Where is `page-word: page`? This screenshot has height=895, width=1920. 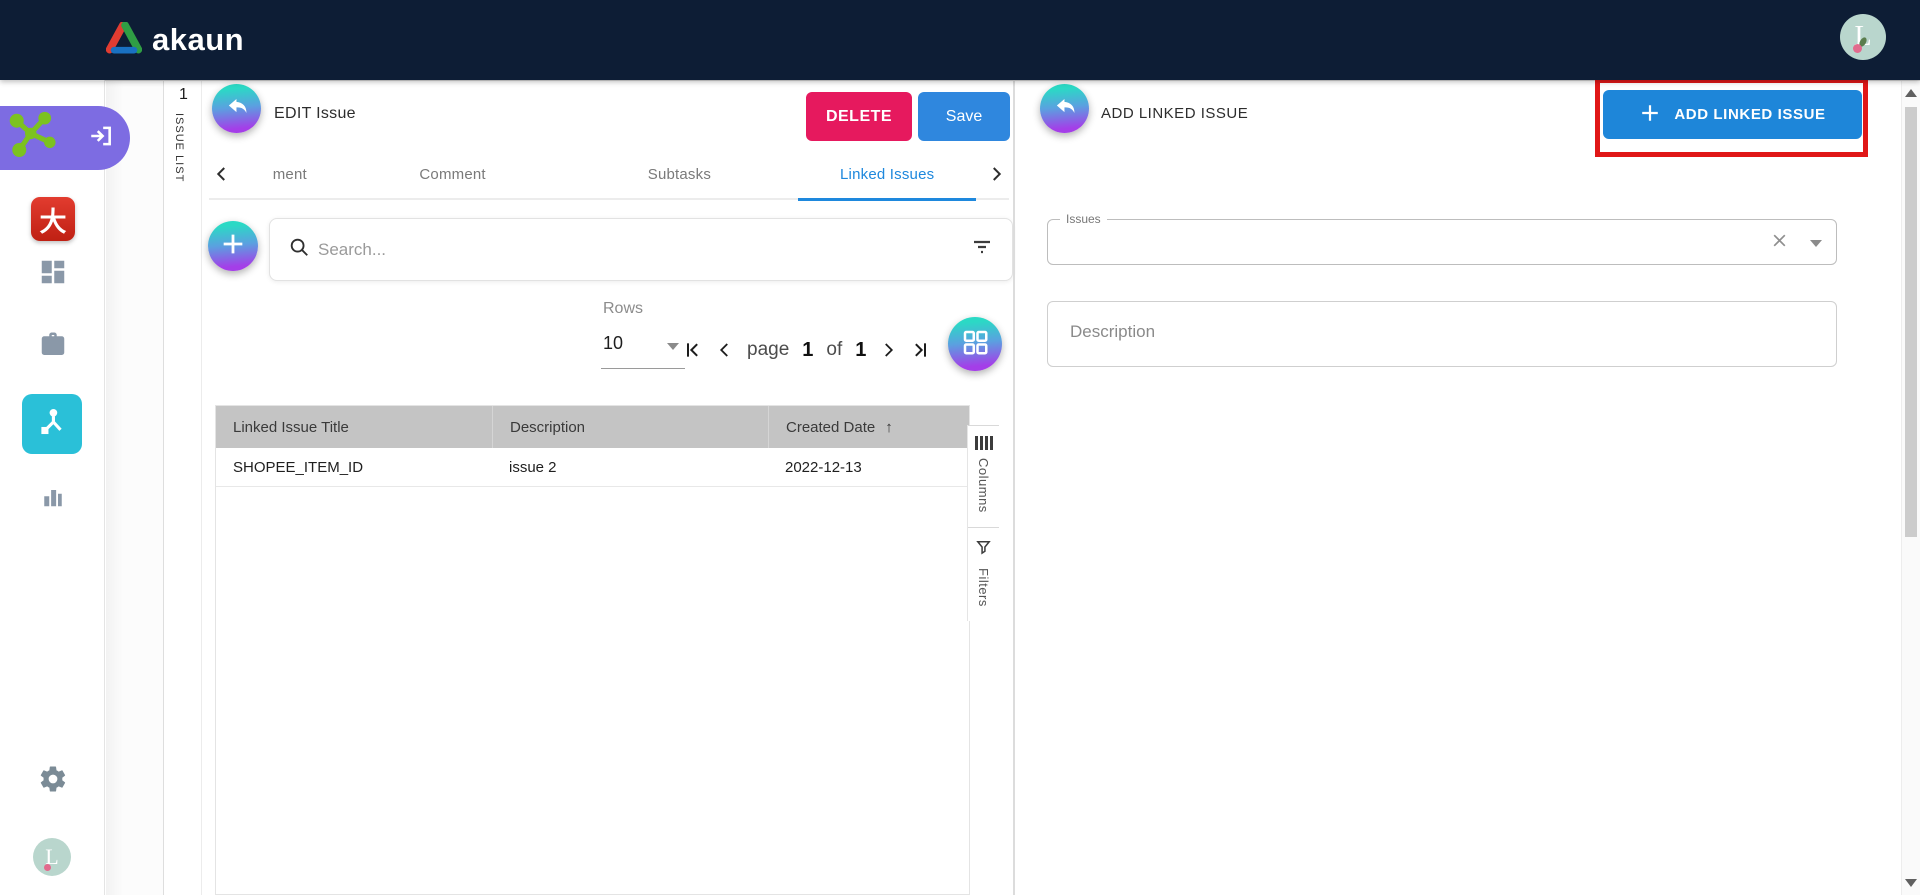 page-word: page is located at coordinates (768, 349).